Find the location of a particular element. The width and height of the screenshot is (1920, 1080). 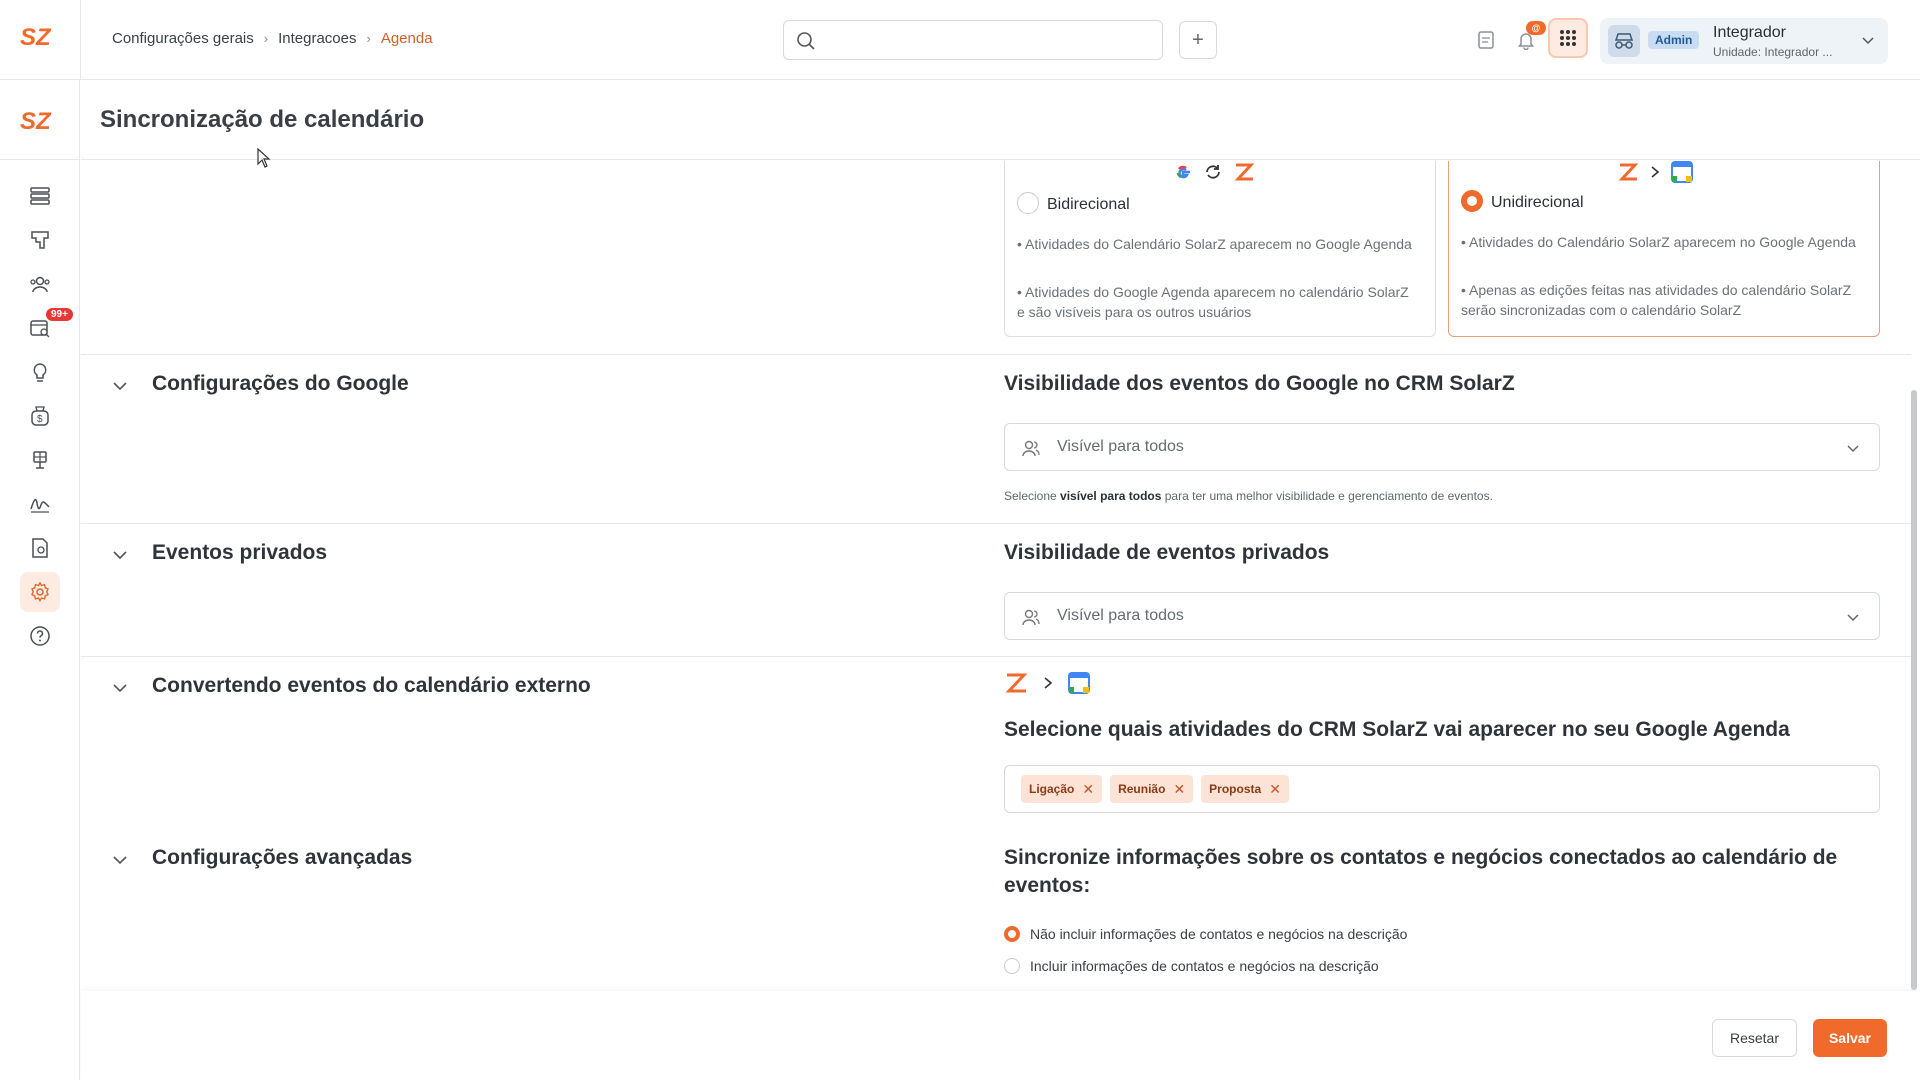

sidebar: SZ 99+ $ is located at coordinates (40, 580).